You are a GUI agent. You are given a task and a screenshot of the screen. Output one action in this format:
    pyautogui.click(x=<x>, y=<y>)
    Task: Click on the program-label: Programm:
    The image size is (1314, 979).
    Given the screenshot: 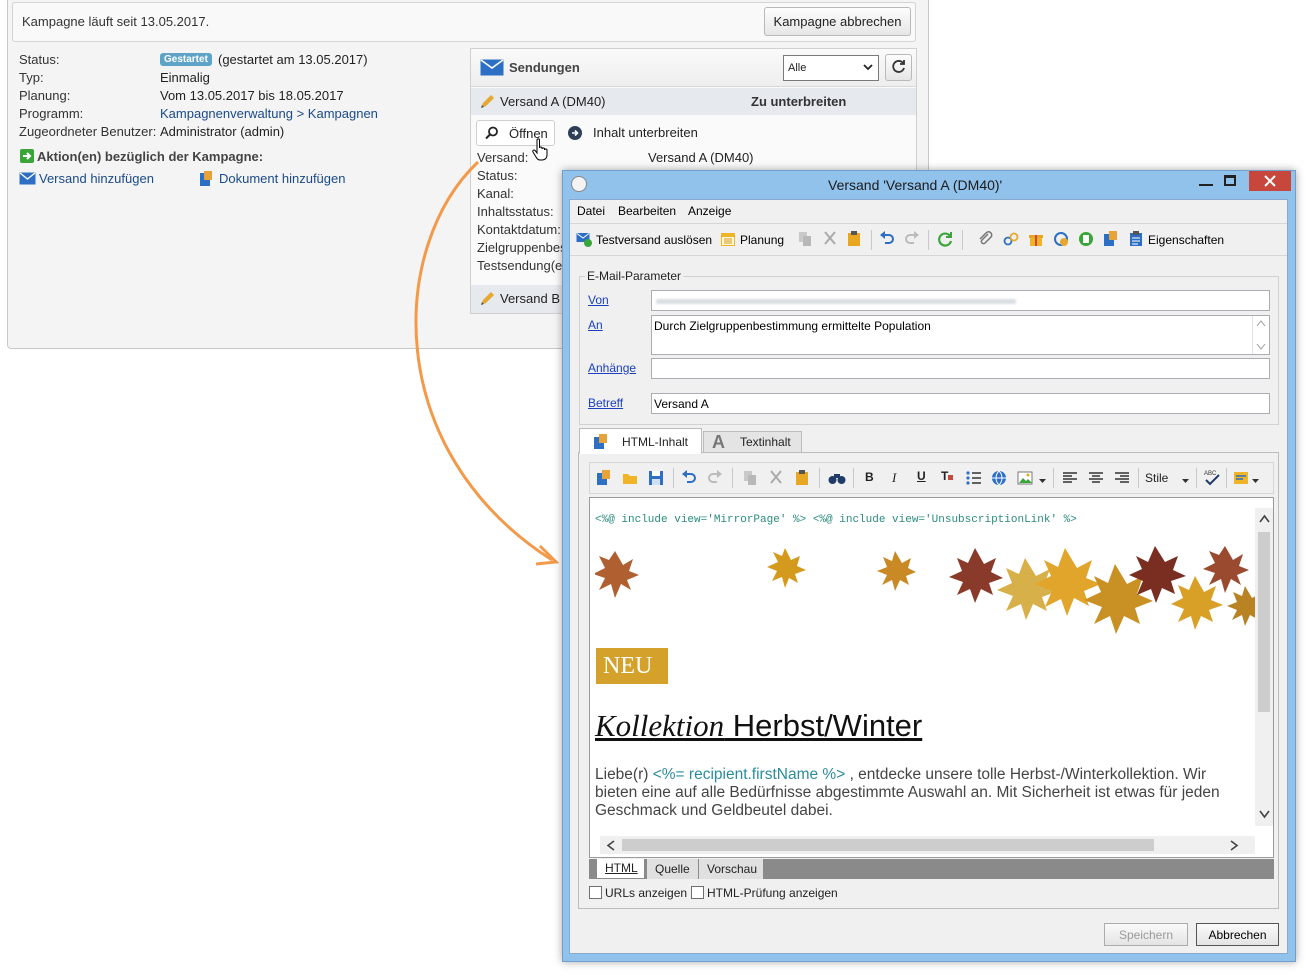 What is the action you would take?
    pyautogui.click(x=51, y=113)
    